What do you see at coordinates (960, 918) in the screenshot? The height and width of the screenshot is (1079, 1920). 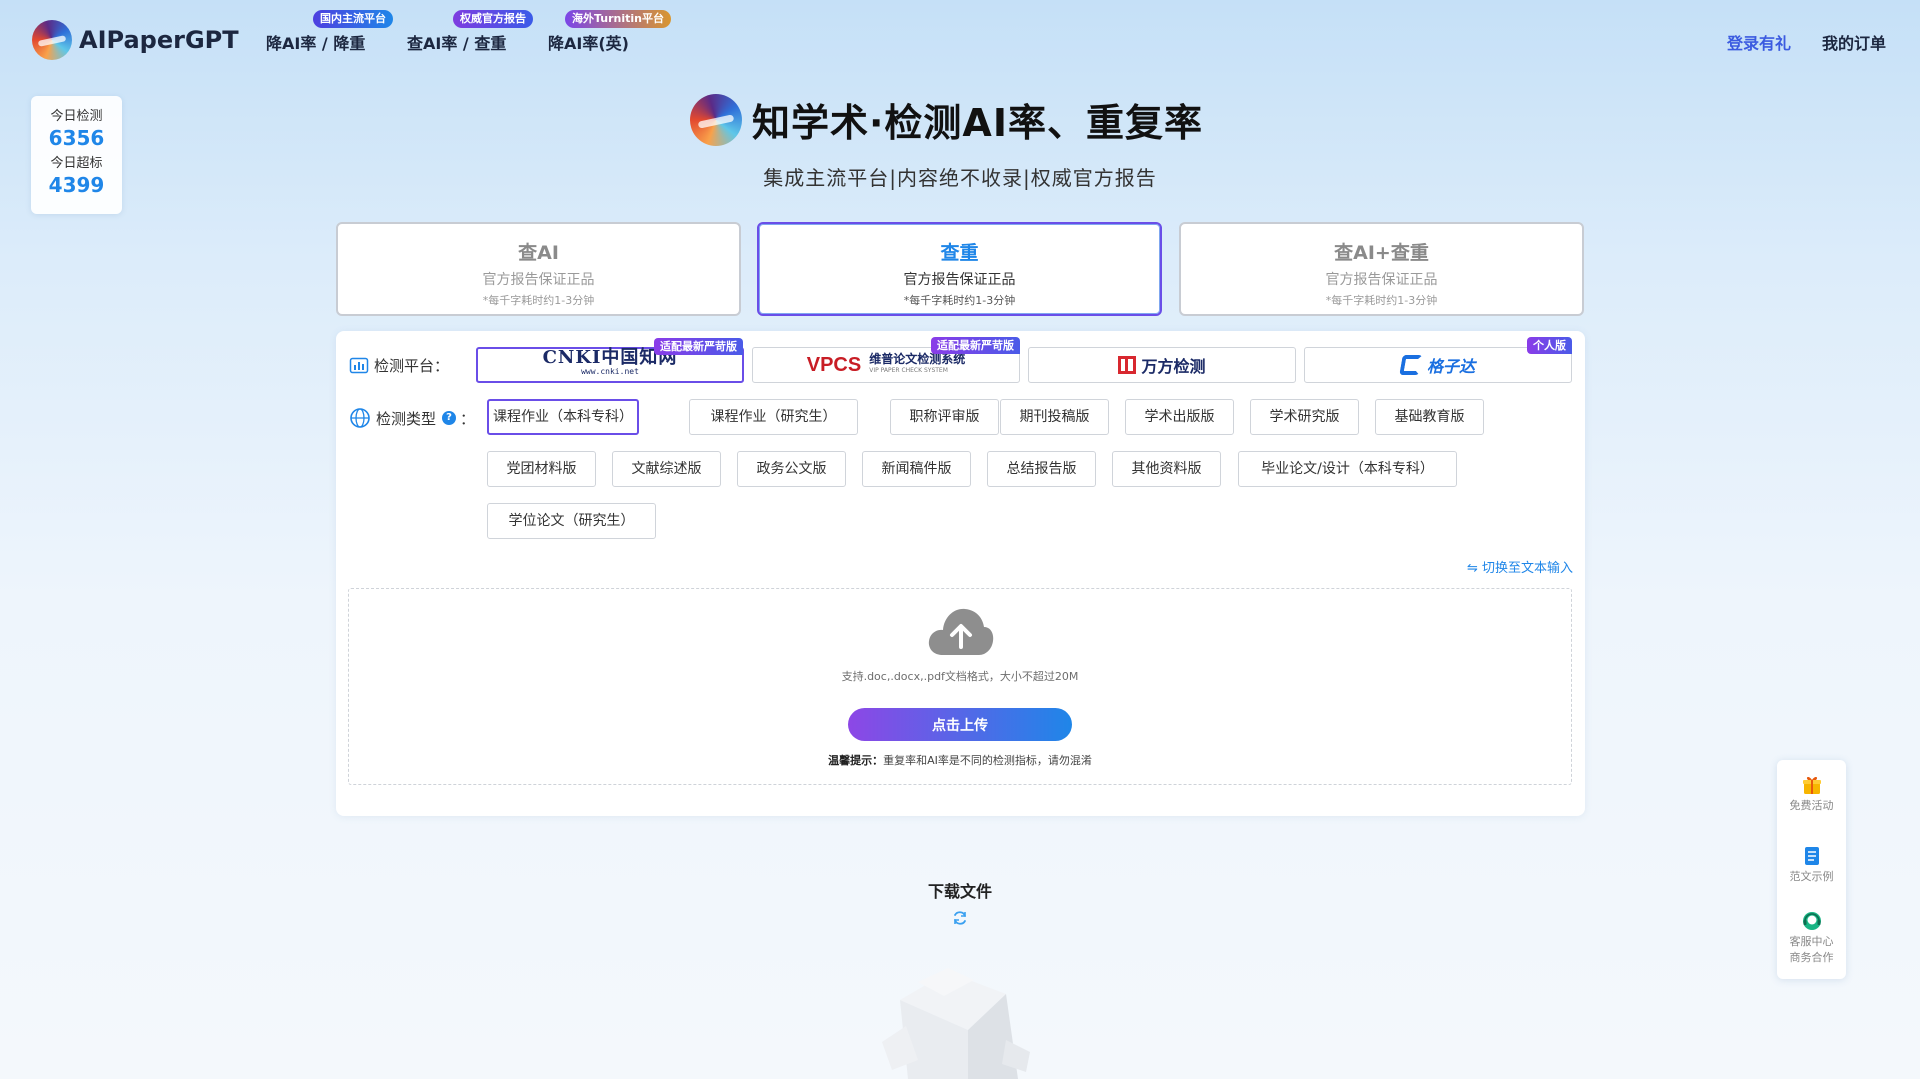 I see `loading-spinner-icon` at bounding box center [960, 918].